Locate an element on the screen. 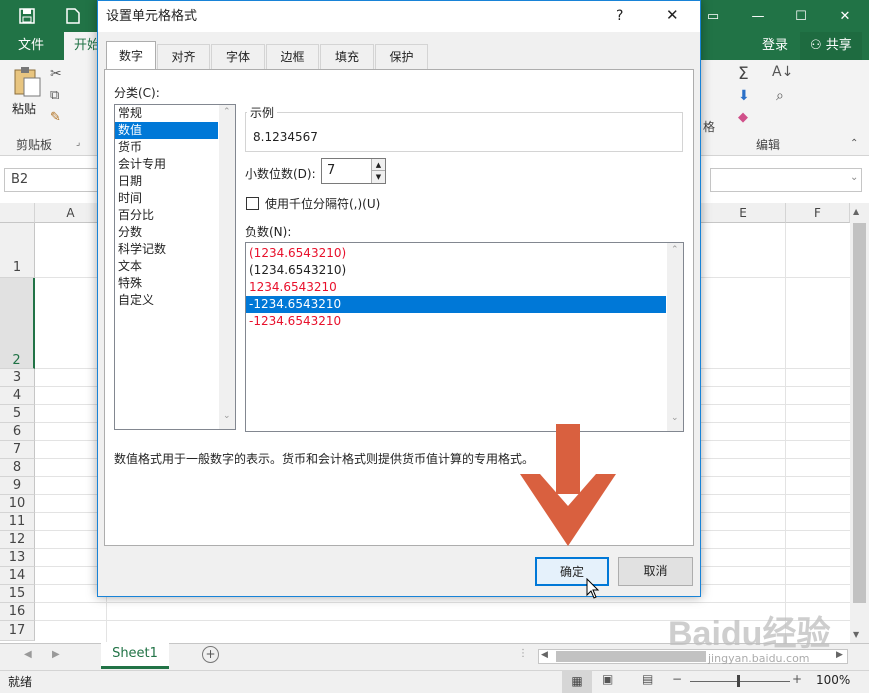  vertical-scroll-thumb is located at coordinates (859, 413).